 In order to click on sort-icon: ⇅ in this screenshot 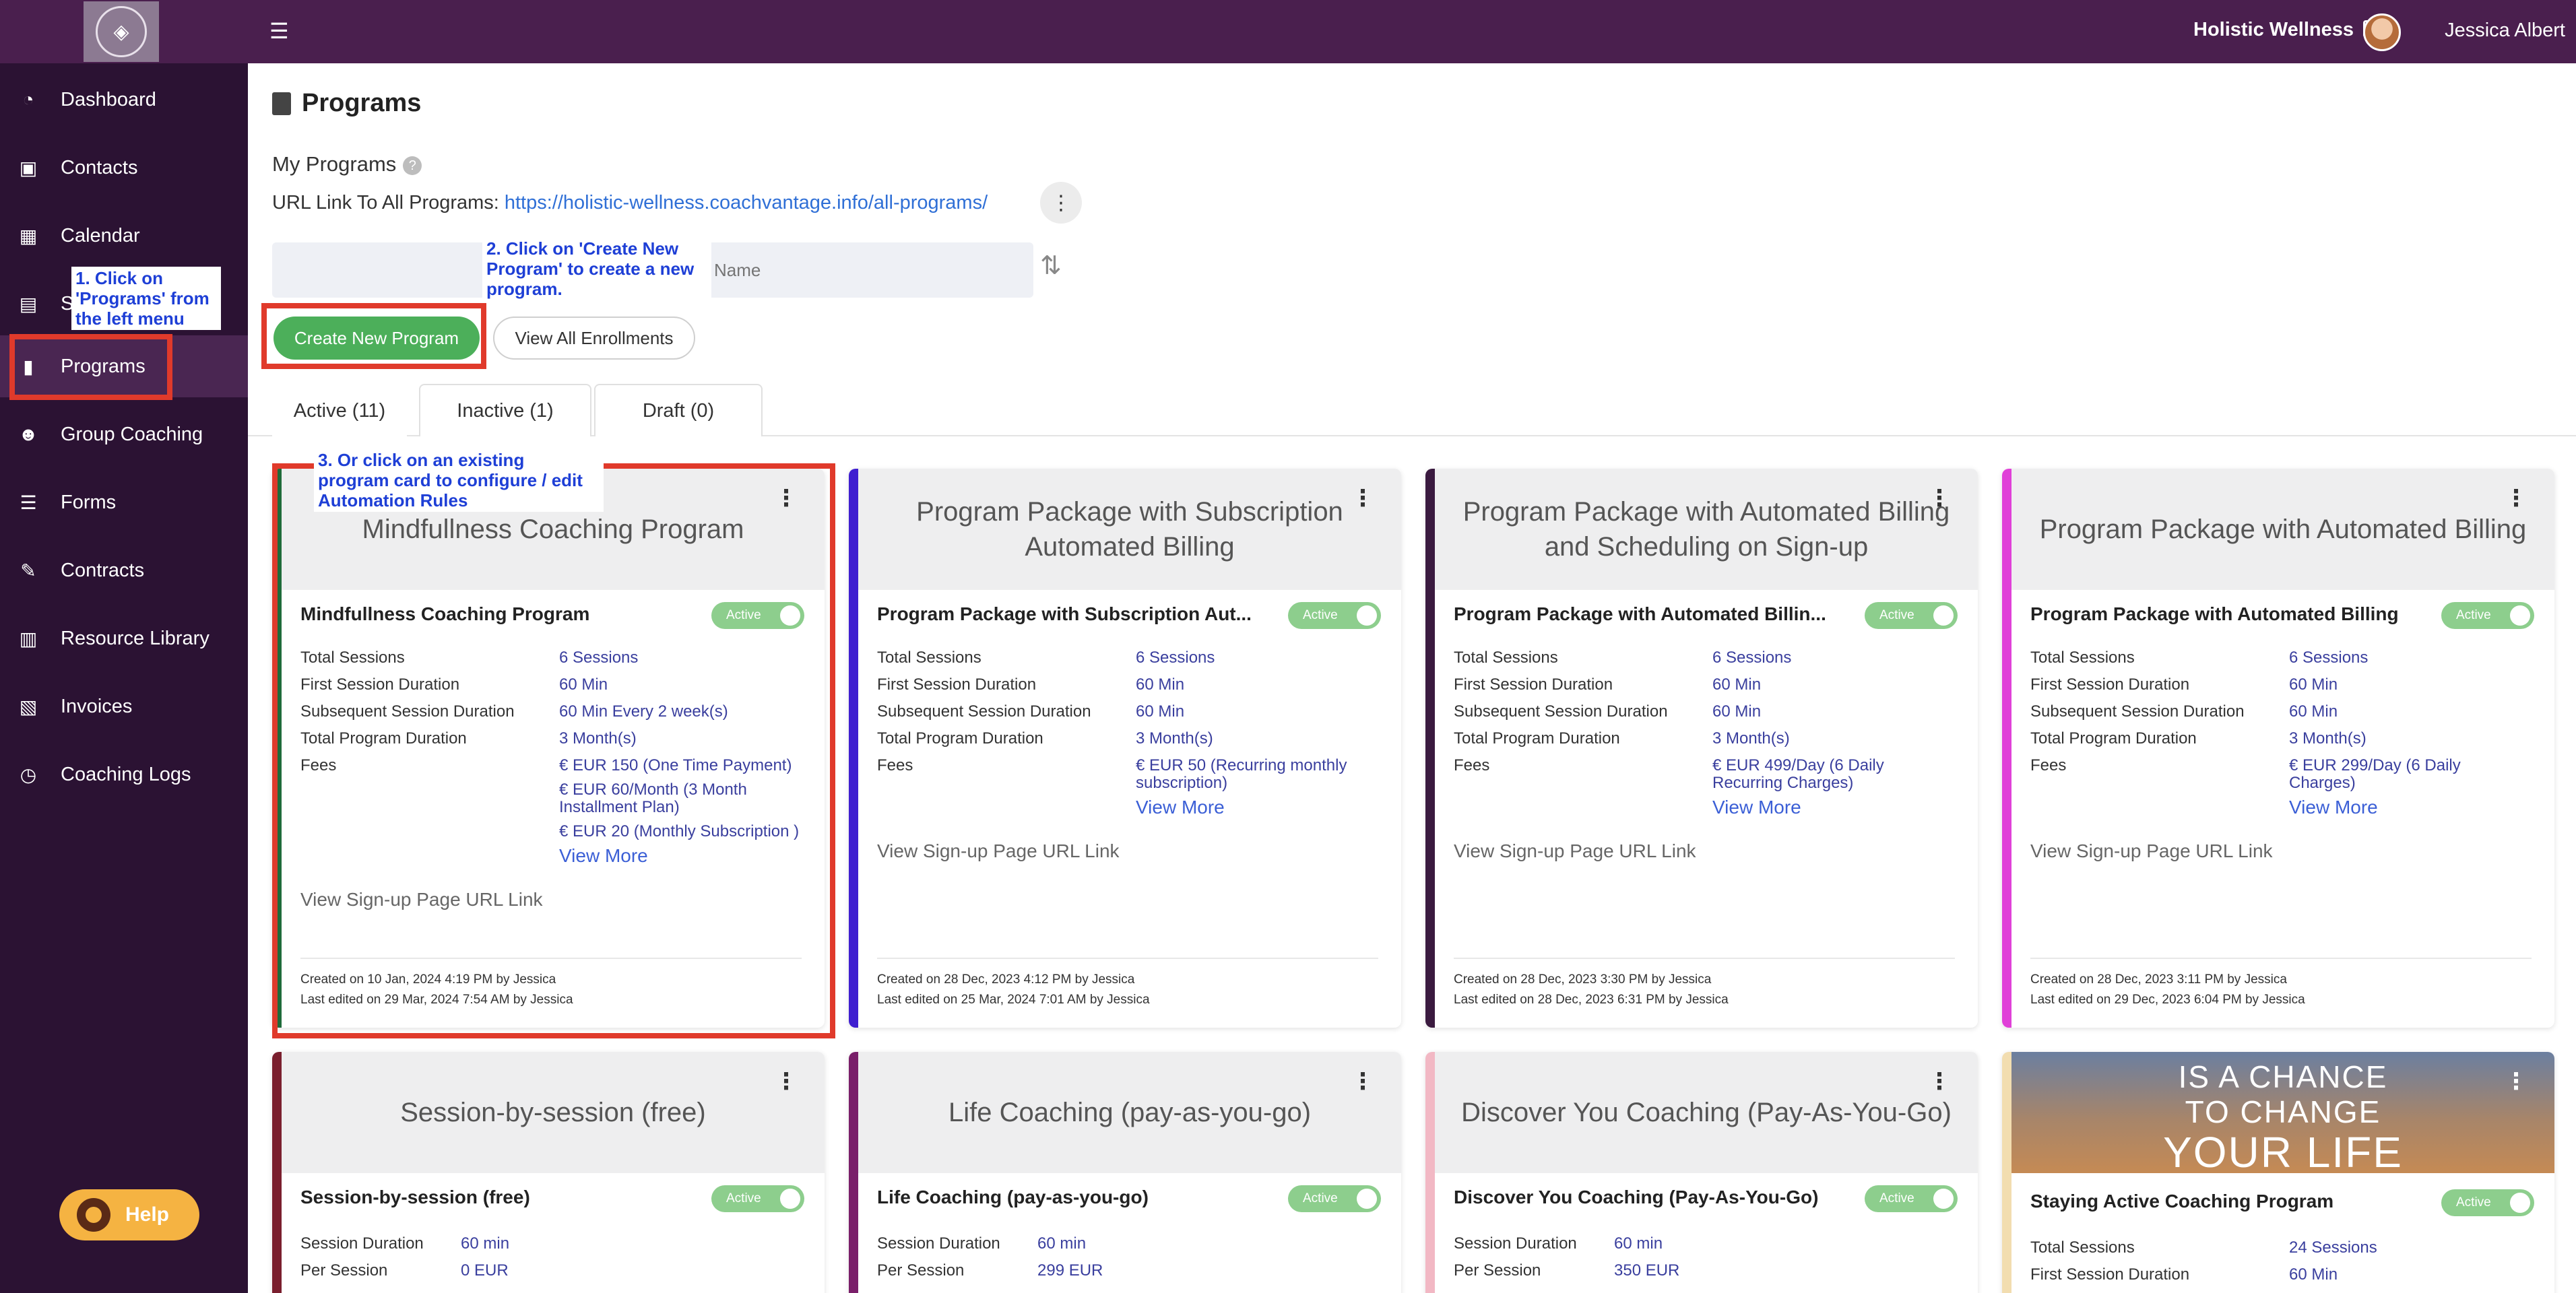, I will do `click(1051, 266)`.